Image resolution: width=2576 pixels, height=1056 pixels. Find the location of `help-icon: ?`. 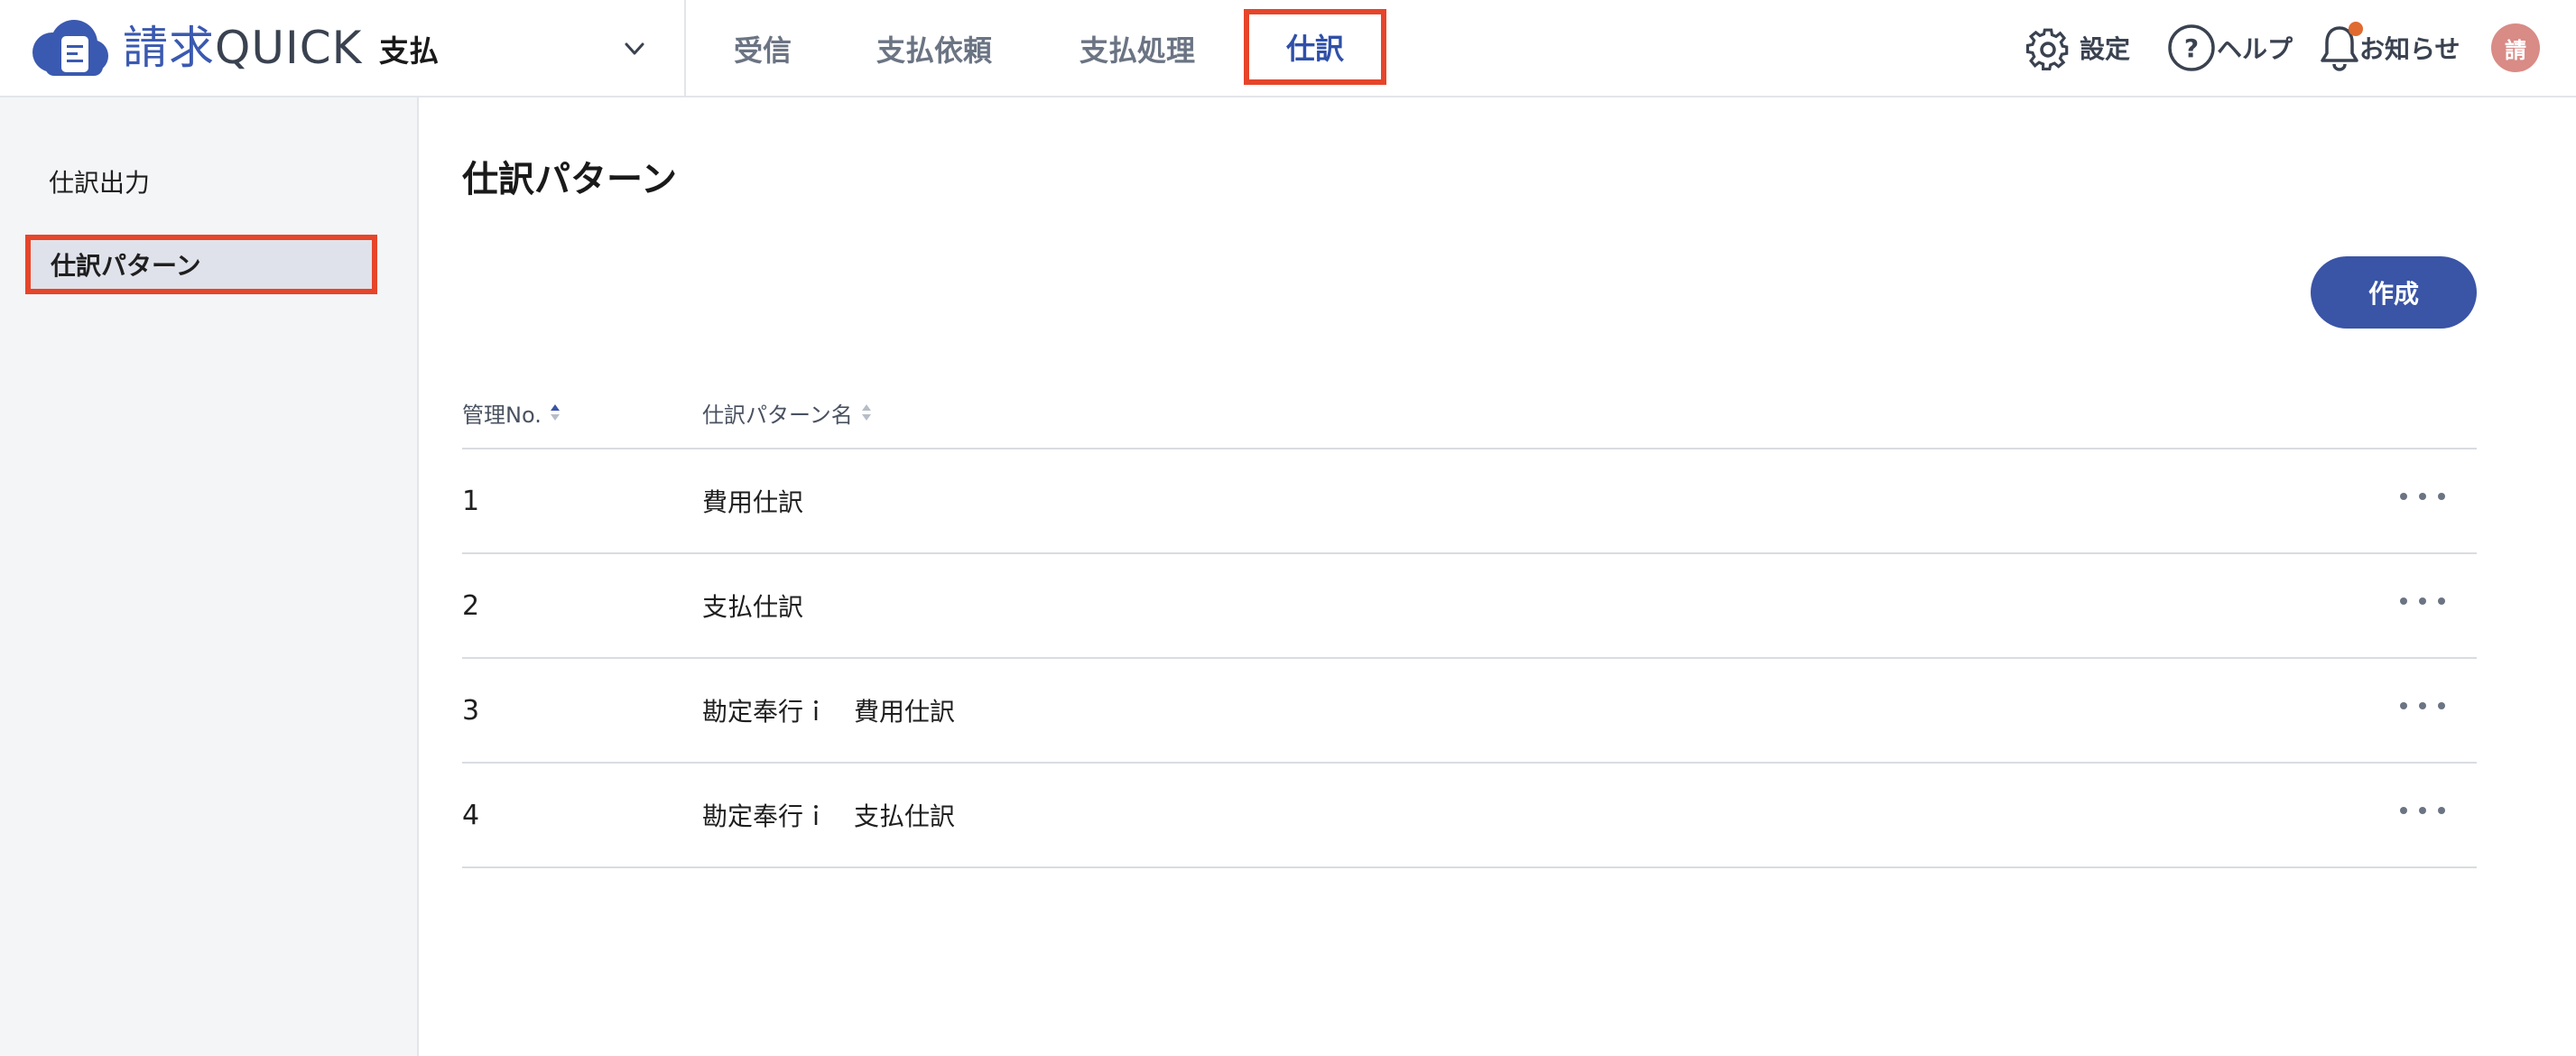

help-icon: ? is located at coordinates (2192, 47).